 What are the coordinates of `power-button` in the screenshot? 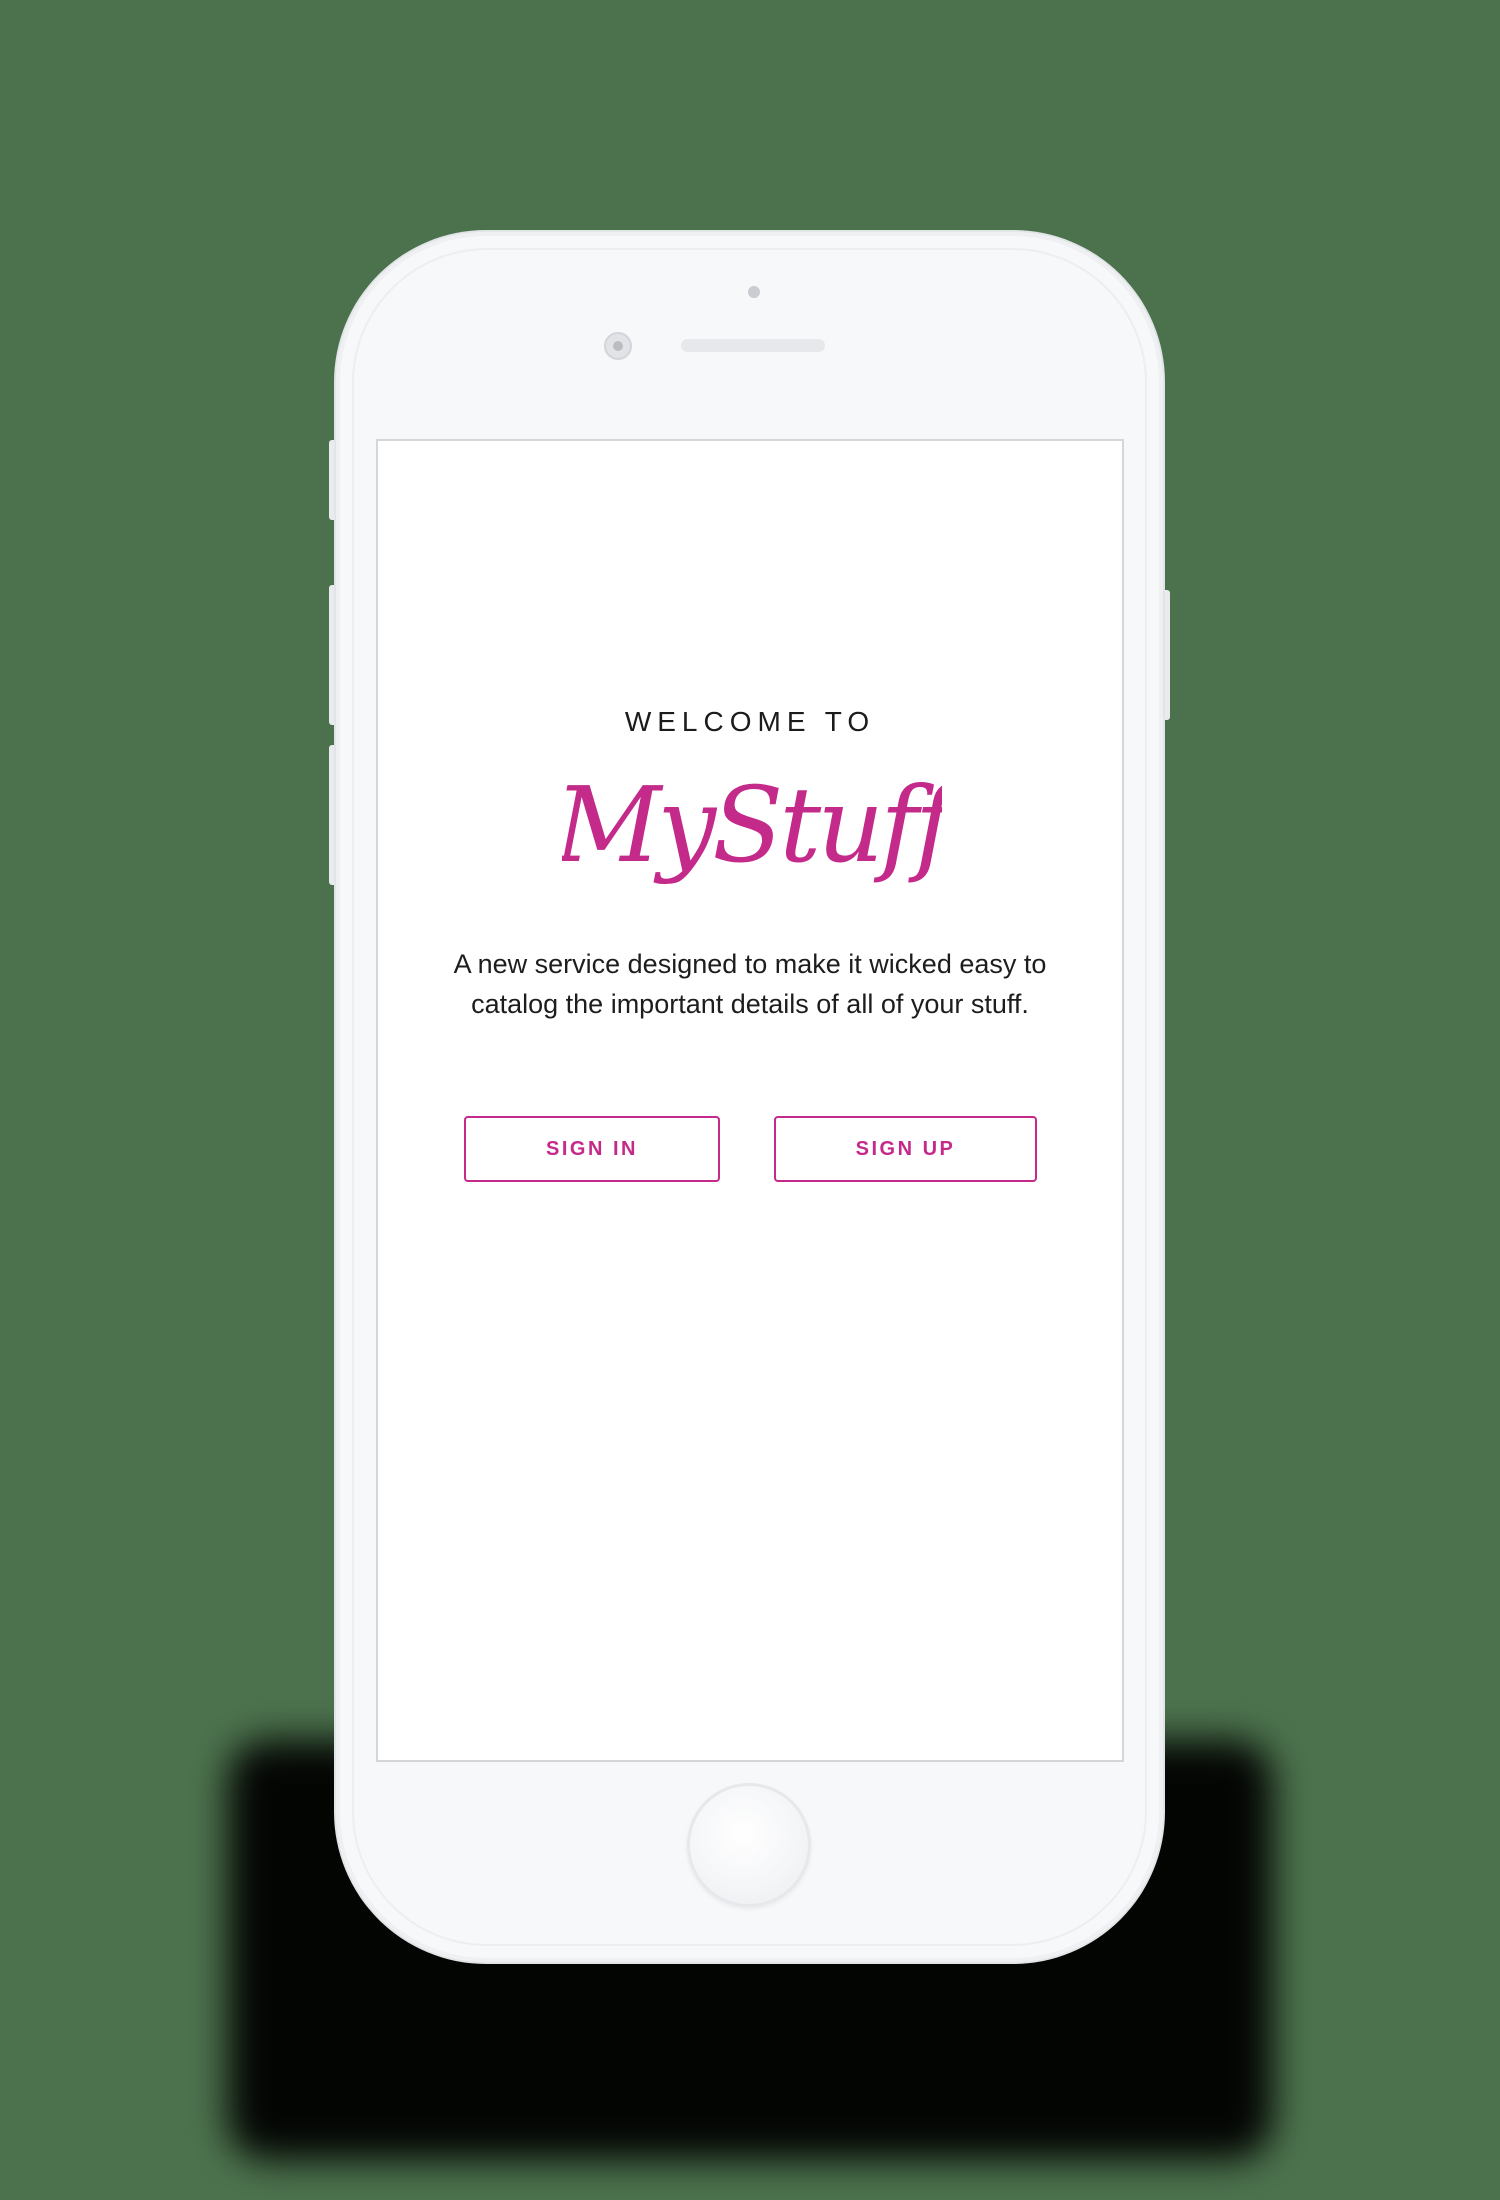 It's located at (1166, 655).